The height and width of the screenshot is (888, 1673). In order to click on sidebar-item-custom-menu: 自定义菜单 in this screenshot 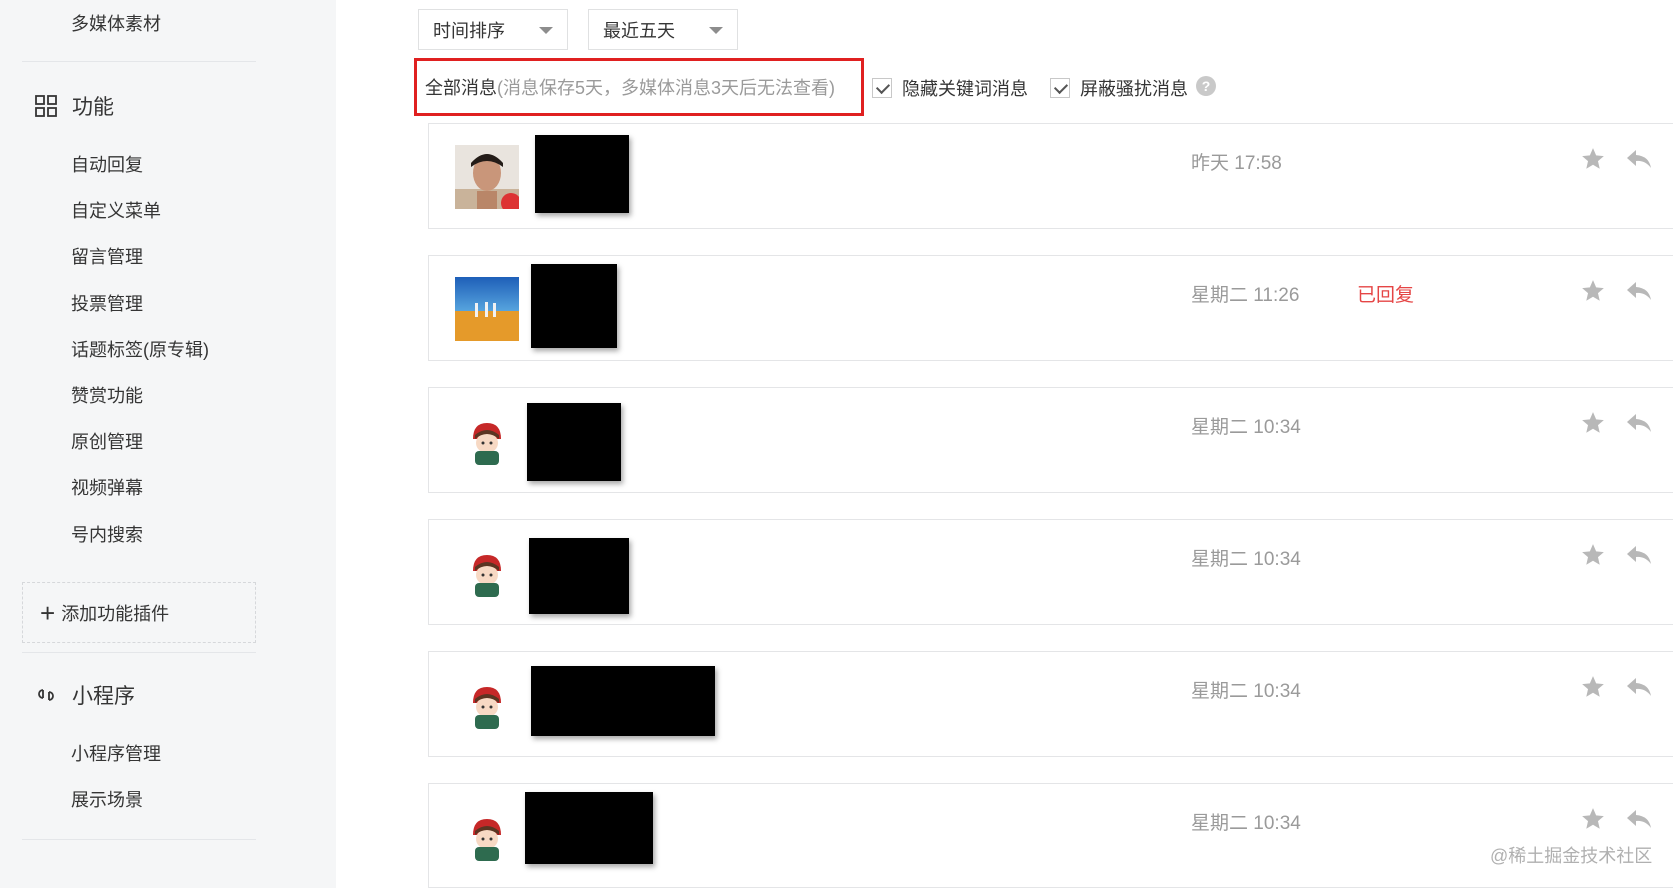, I will do `click(116, 210)`.